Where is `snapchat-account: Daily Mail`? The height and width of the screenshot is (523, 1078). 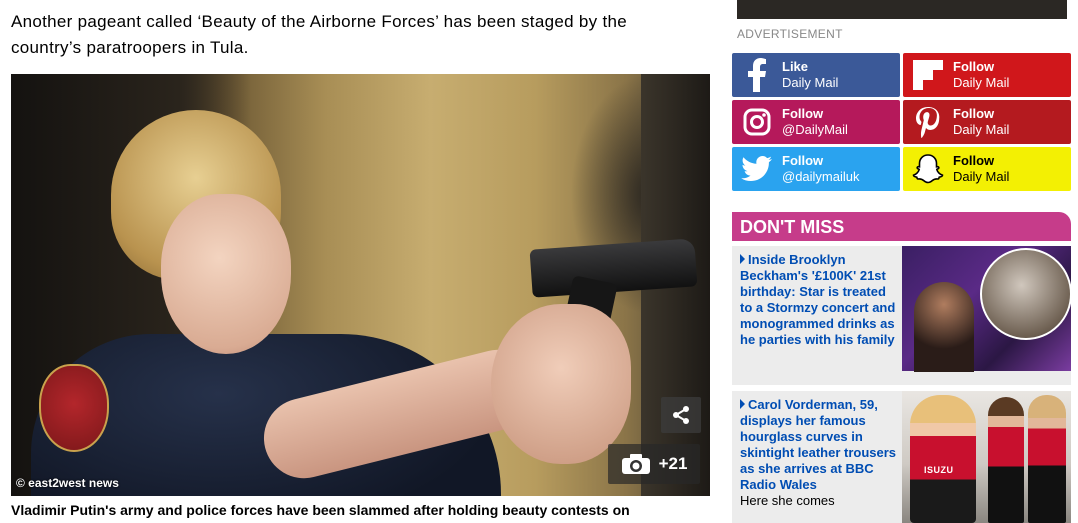
snapchat-account: Daily Mail is located at coordinates (981, 176).